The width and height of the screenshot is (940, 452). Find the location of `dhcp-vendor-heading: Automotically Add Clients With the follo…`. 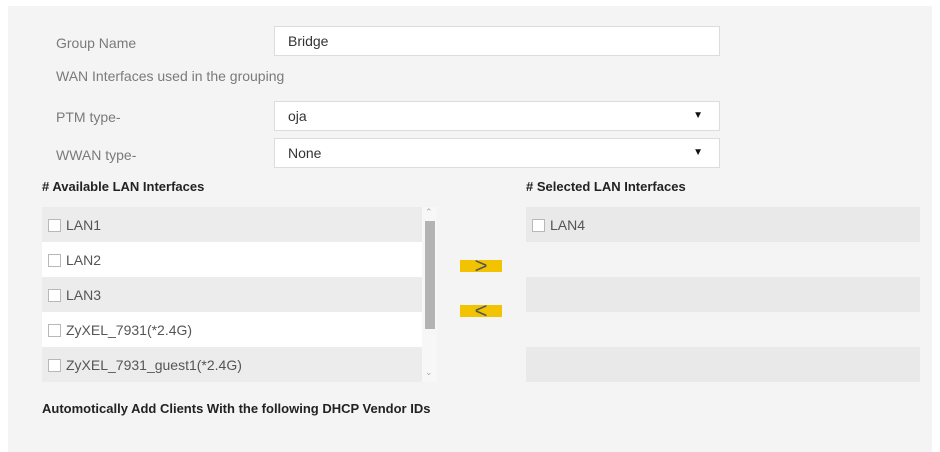

dhcp-vendor-heading: Automotically Add Clients With the follo… is located at coordinates (236, 408).